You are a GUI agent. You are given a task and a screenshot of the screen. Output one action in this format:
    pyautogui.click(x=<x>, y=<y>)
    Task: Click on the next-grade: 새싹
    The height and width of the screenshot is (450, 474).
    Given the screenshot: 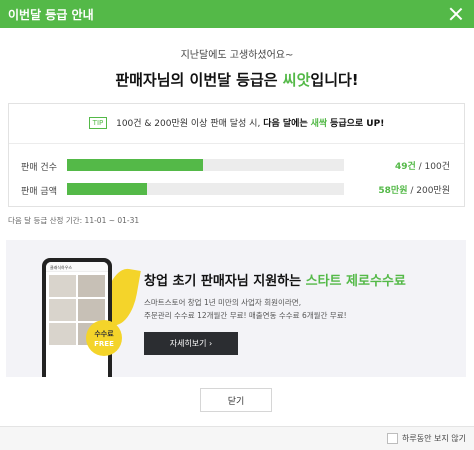 What is the action you would take?
    pyautogui.click(x=319, y=124)
    